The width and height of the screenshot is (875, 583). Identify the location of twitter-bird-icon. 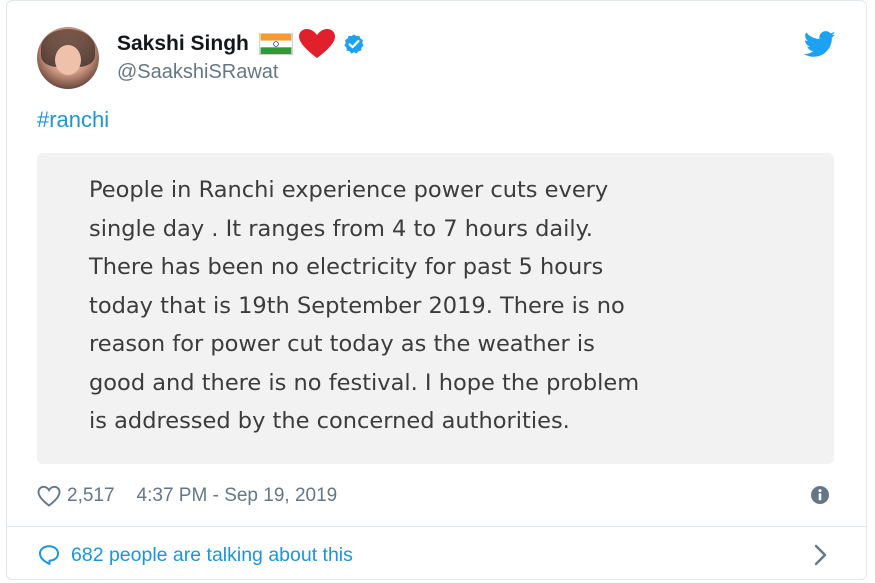
(820, 44).